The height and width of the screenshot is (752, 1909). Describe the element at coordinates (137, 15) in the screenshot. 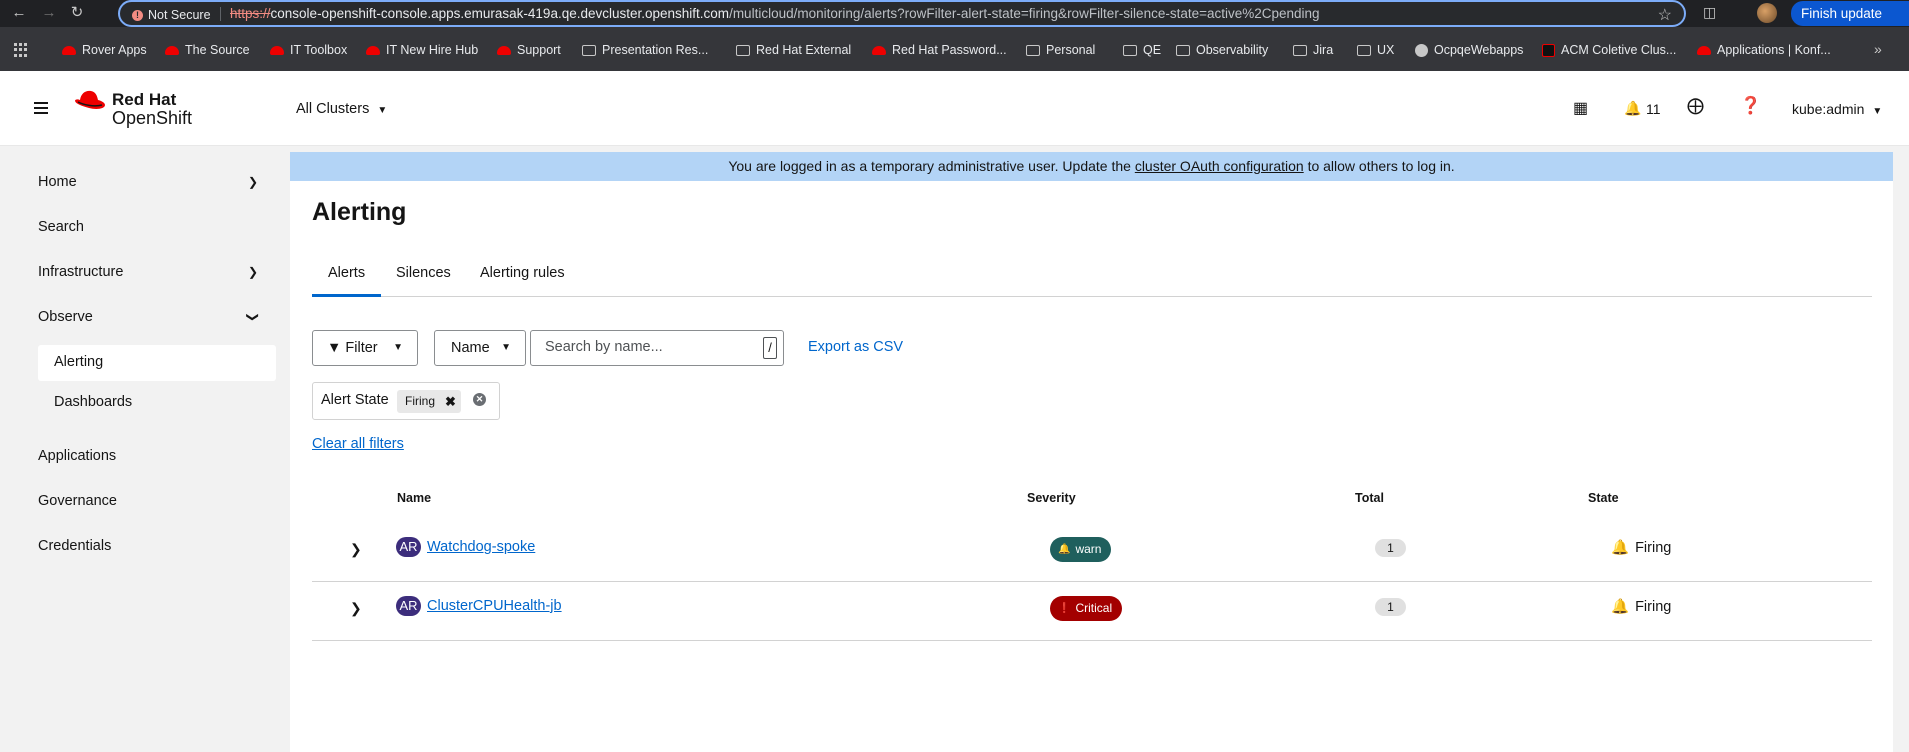

I see `warning-icon: !` at that location.